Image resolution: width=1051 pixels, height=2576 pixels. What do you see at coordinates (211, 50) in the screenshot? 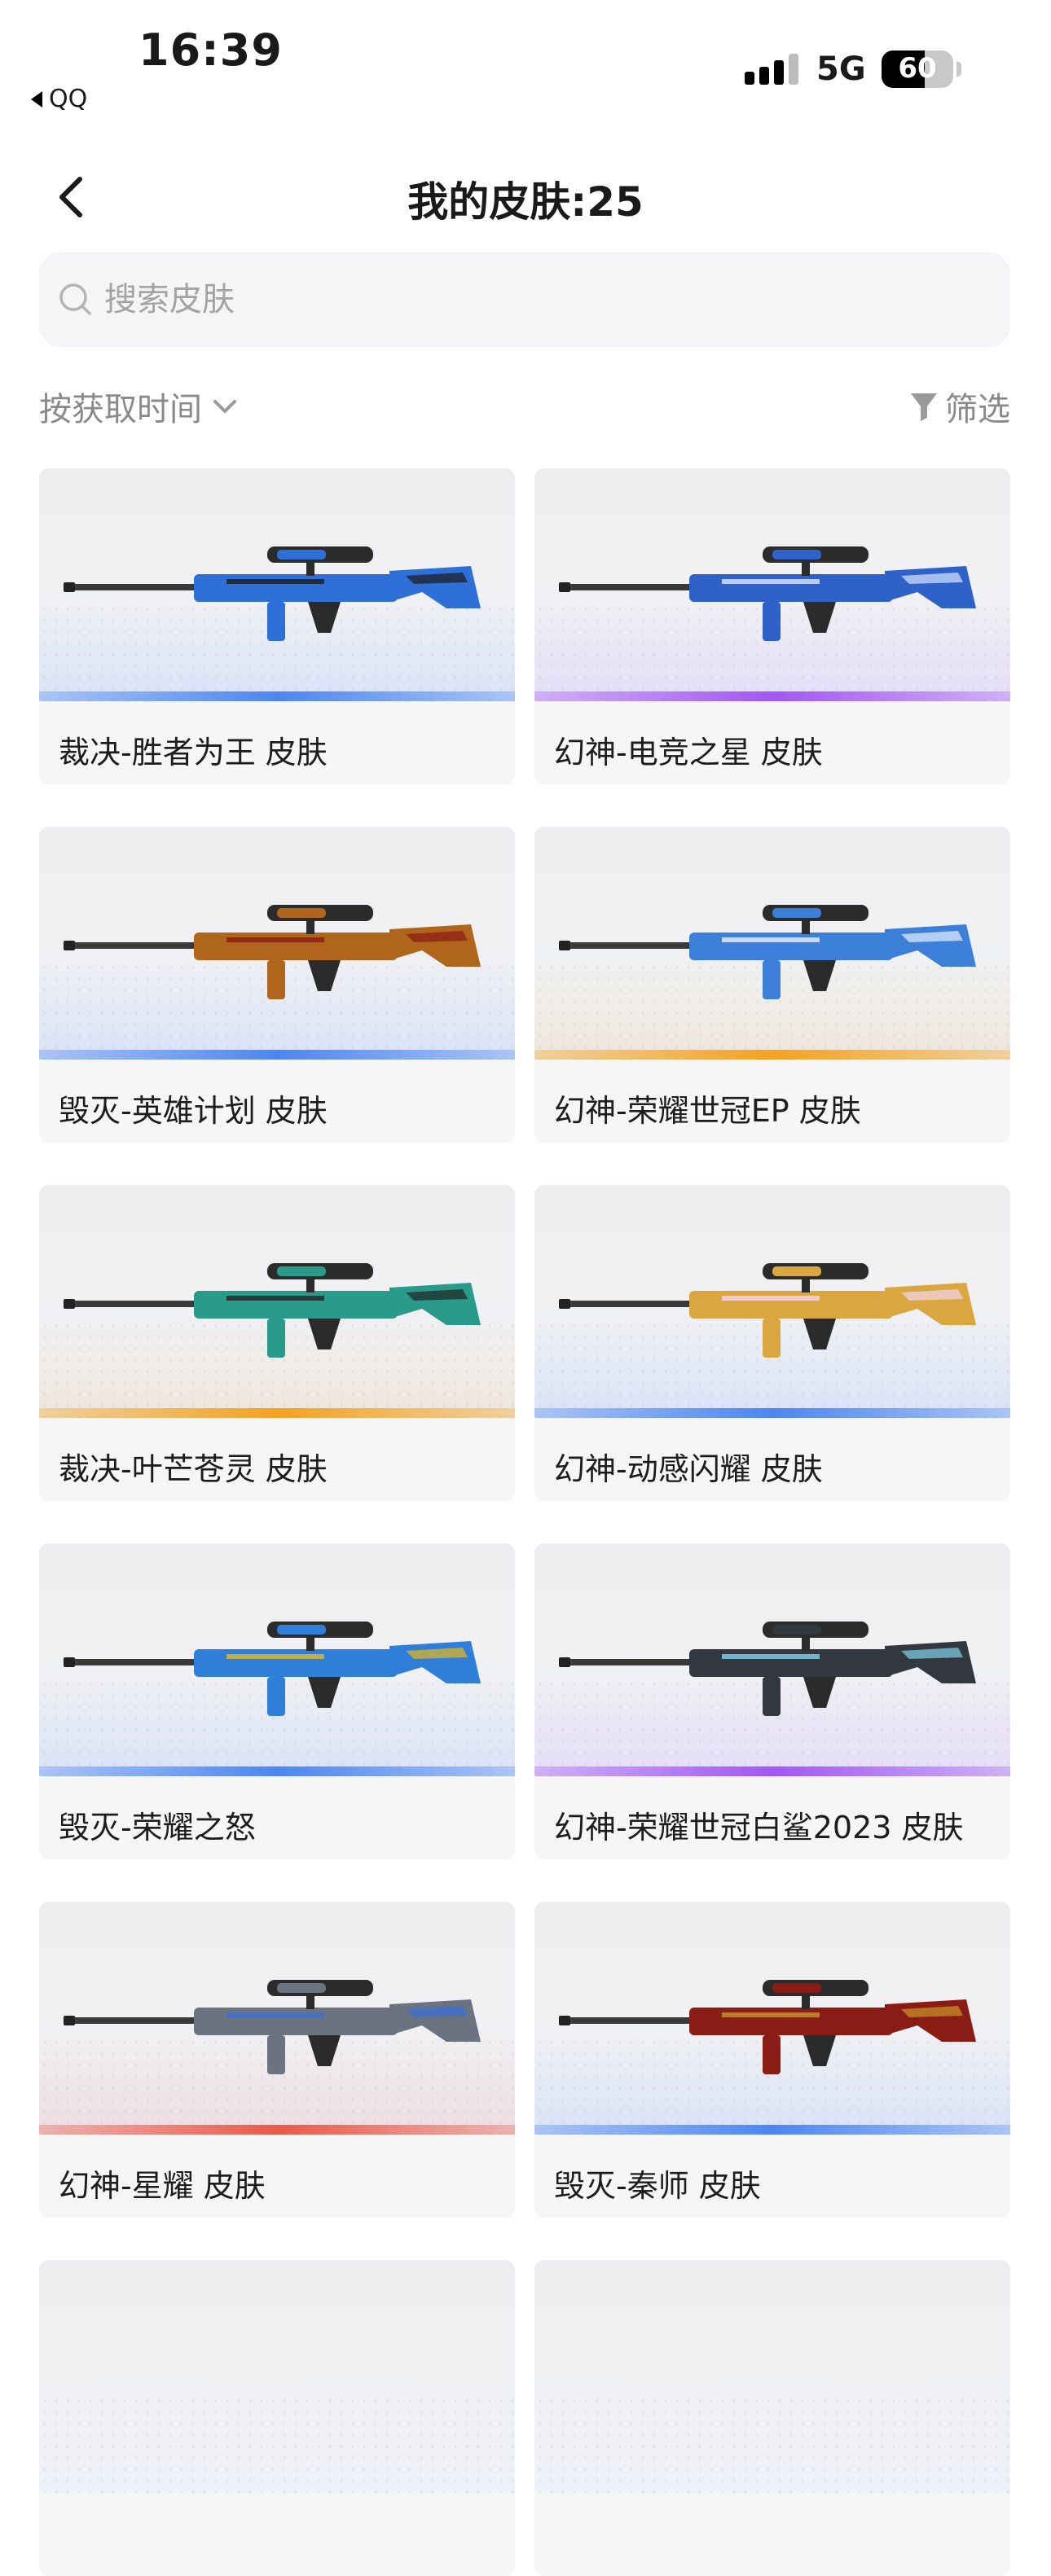
I see `status-time: 16:39` at bounding box center [211, 50].